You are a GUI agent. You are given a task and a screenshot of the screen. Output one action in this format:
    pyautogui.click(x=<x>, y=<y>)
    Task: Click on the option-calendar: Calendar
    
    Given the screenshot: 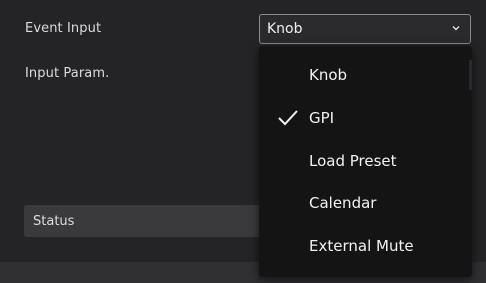 What is the action you would take?
    pyautogui.click(x=365, y=204)
    